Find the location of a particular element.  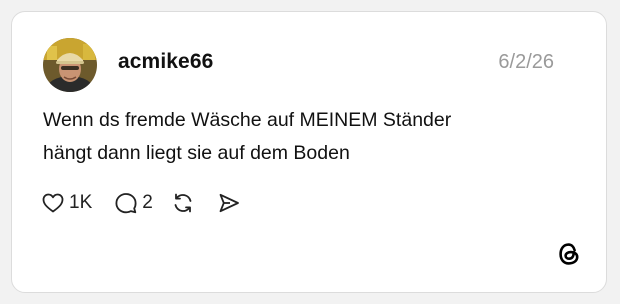

repost-icon is located at coordinates (183, 203).